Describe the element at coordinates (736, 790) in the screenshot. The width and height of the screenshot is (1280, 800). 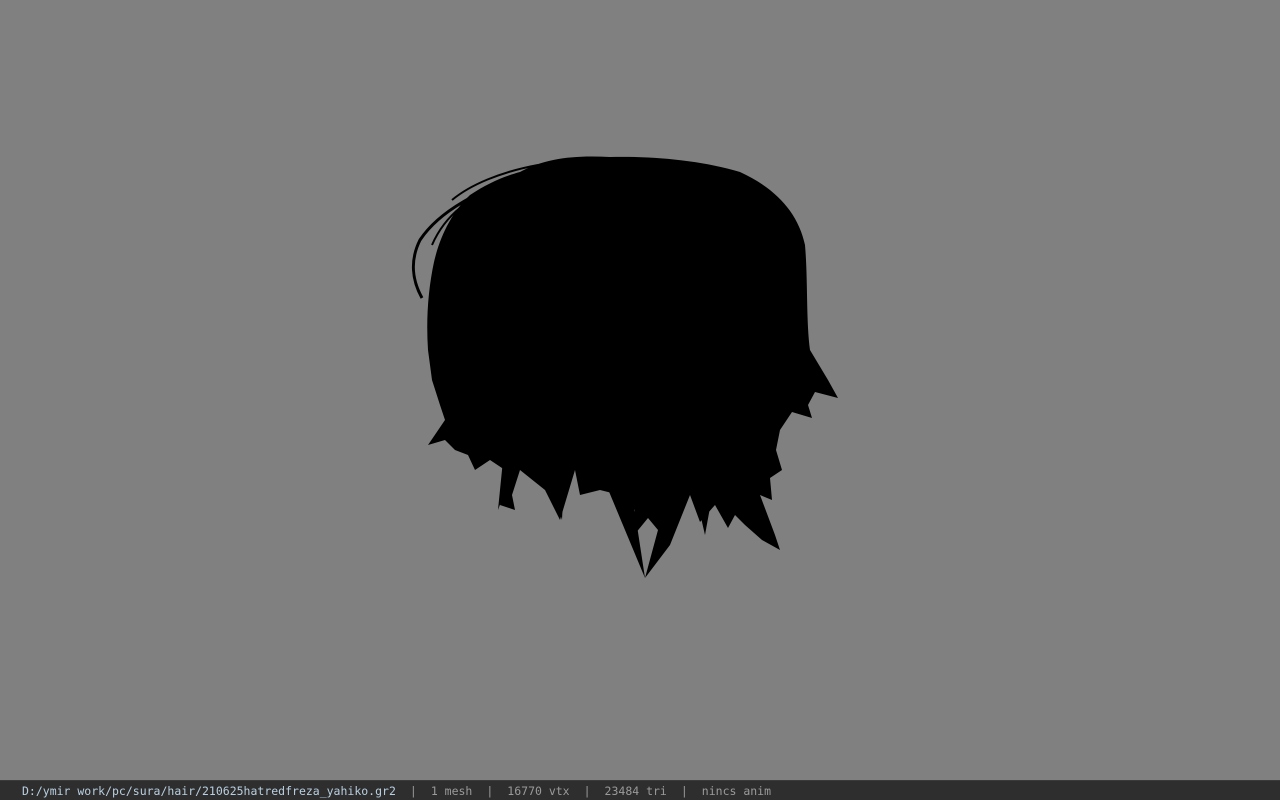
I see `animation-status: nincs anim` at that location.